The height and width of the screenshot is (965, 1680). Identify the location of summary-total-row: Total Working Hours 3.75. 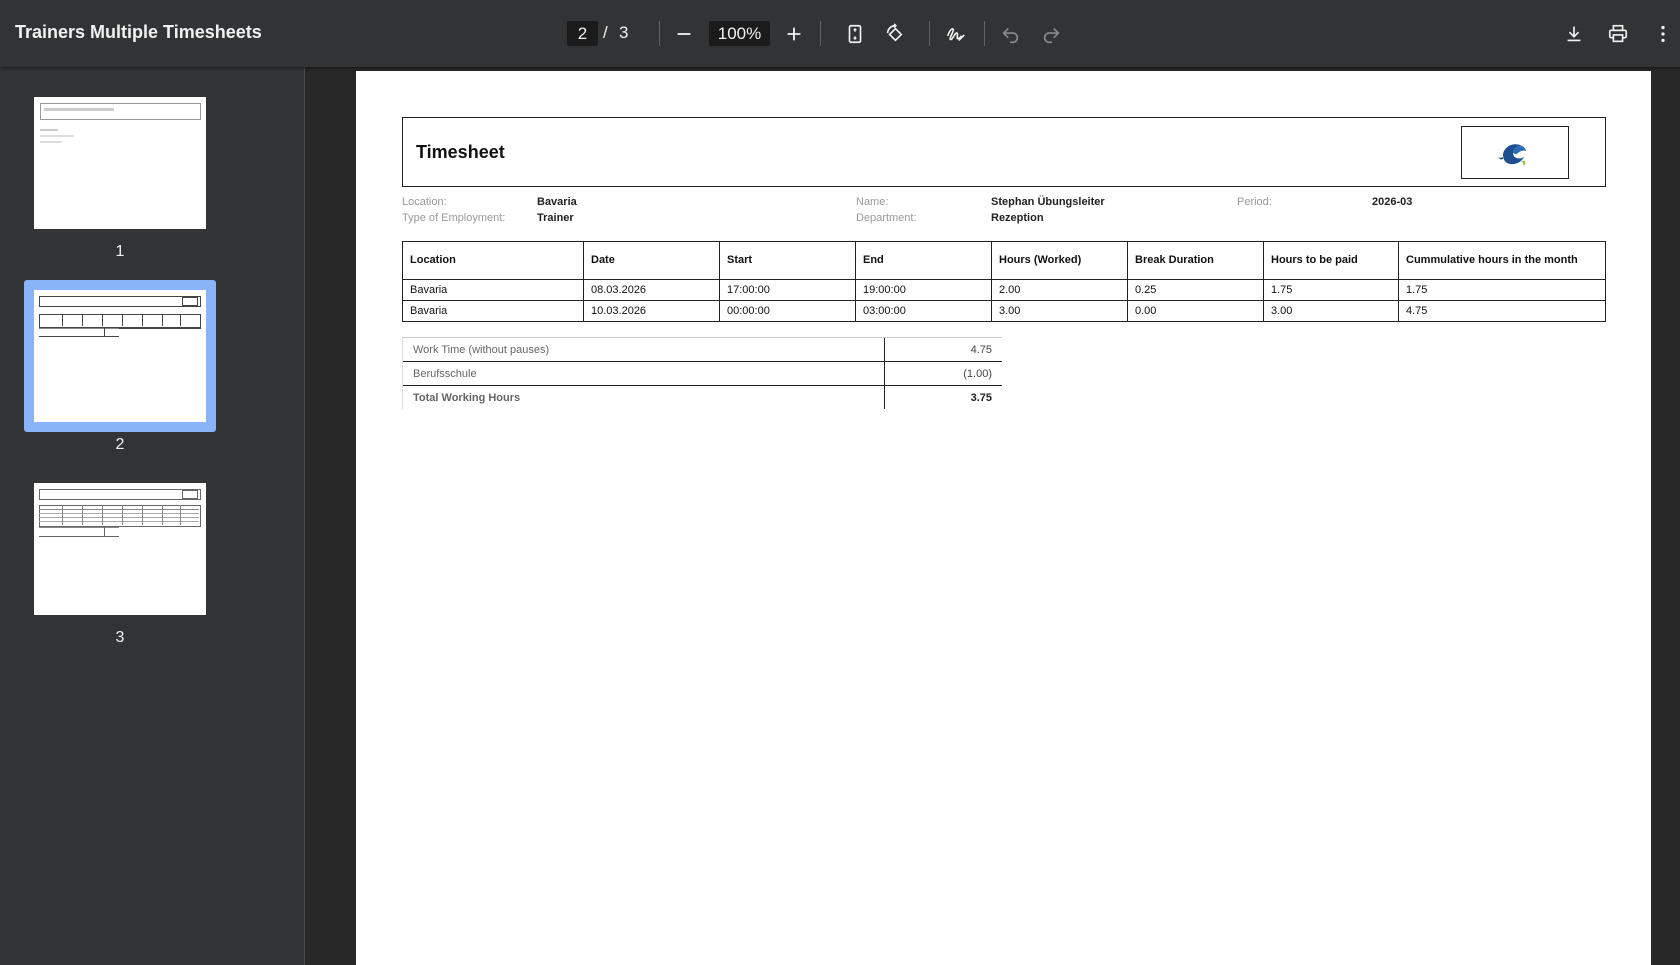
(702, 397).